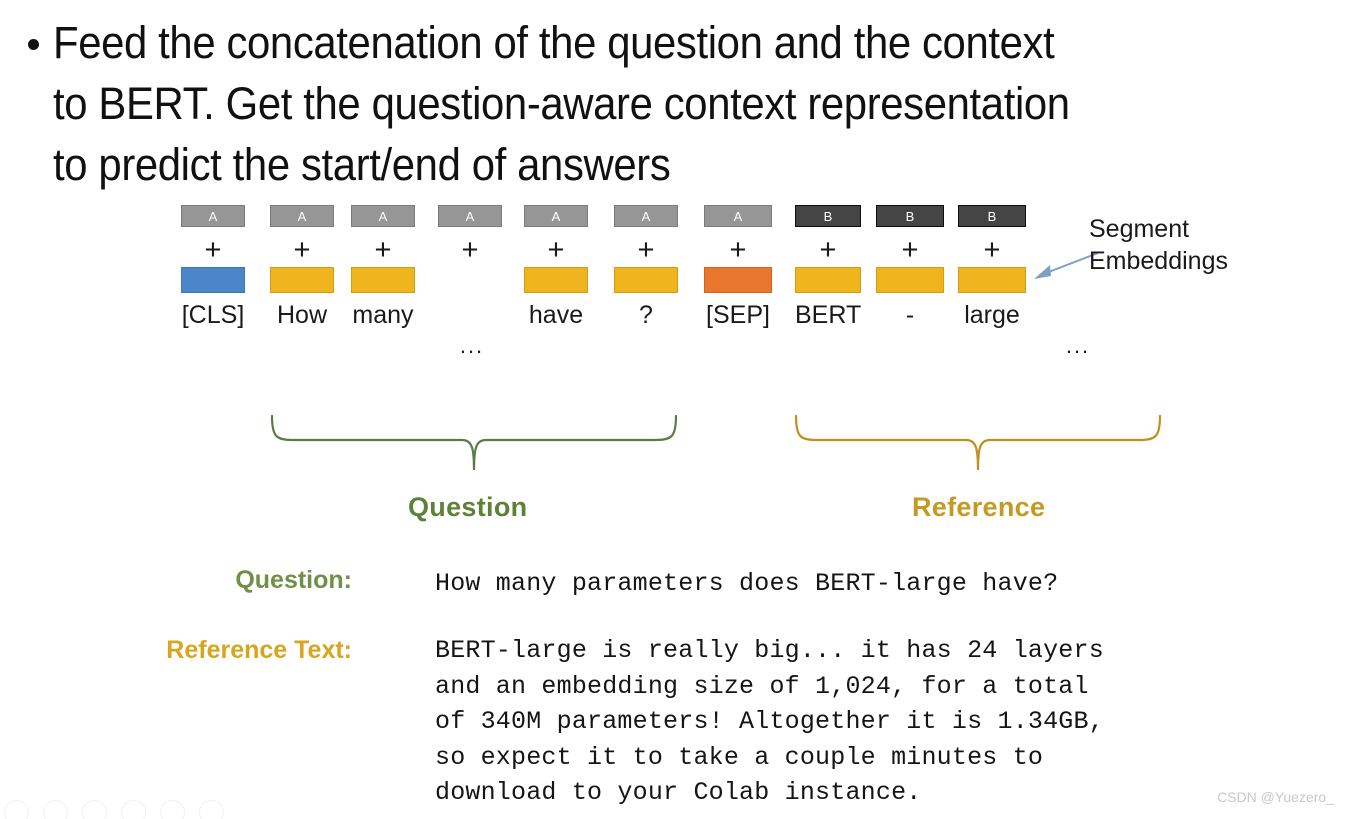 The width and height of the screenshot is (1346, 819). Describe the element at coordinates (468, 507) in the screenshot. I see `group-label-question: Question` at that location.